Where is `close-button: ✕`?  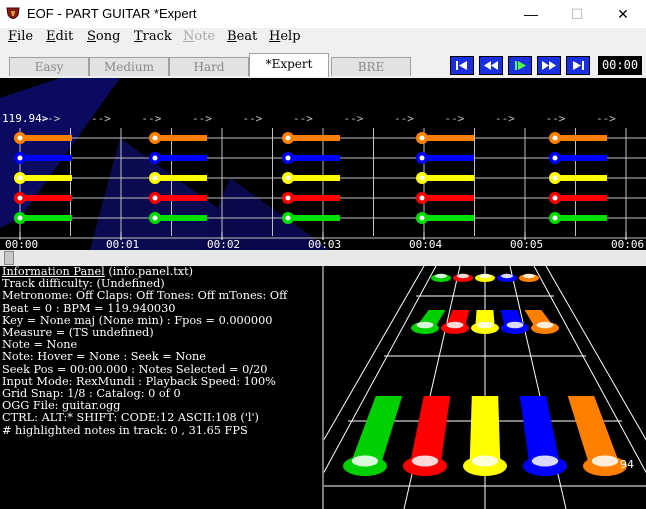
close-button: ✕ is located at coordinates (623, 14).